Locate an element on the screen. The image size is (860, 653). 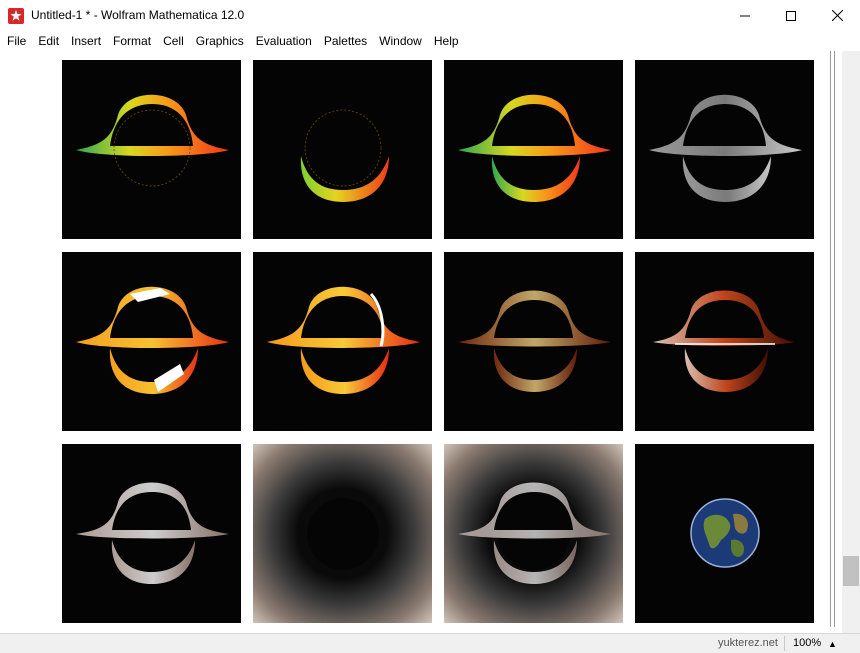
black-hole-lensed-background-with-disk is located at coordinates (533, 533).